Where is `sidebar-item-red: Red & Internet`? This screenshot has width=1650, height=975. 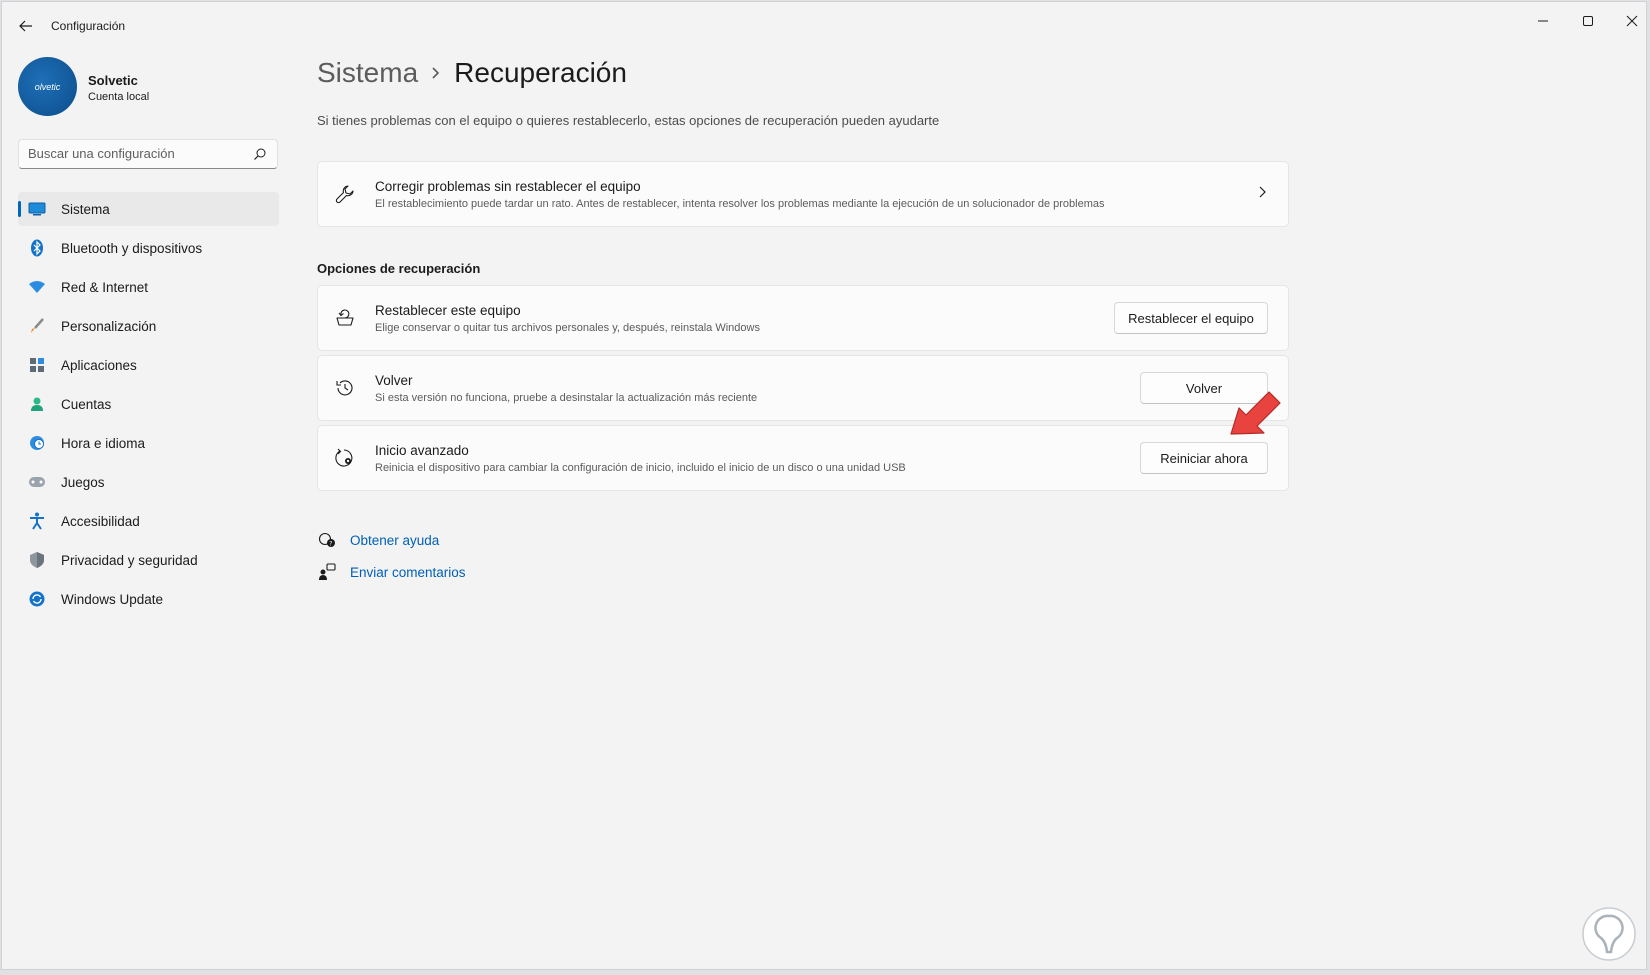 sidebar-item-red: Red & Internet is located at coordinates (148, 287).